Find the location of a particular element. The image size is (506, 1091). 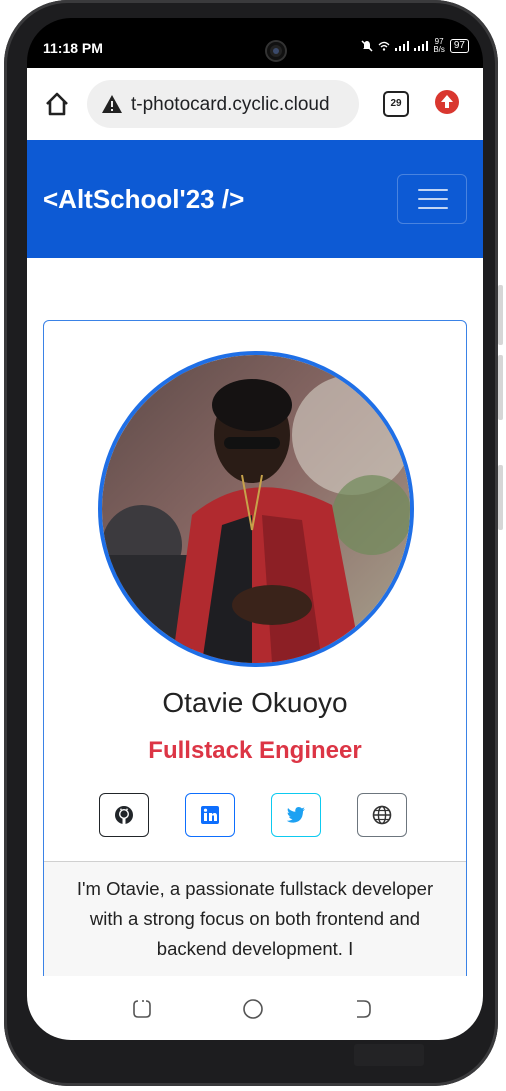

home-nav-button is located at coordinates (253, 1009).